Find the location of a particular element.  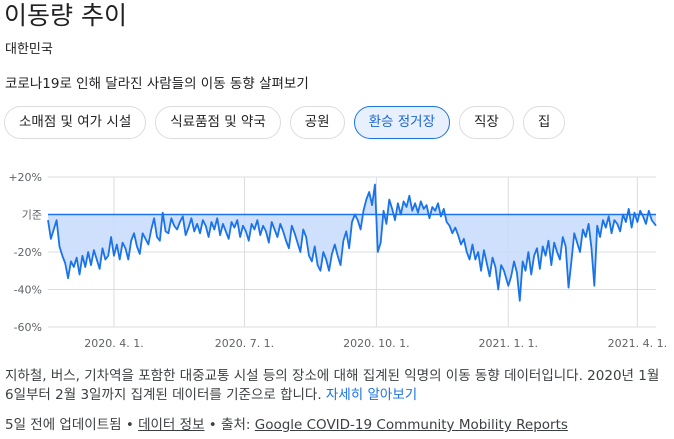

y-tick-label: -60% is located at coordinates (28, 327).